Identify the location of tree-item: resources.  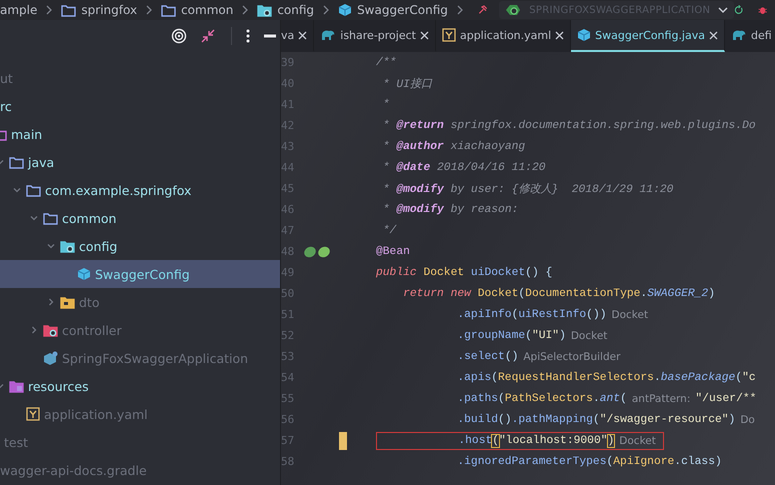
(58, 386).